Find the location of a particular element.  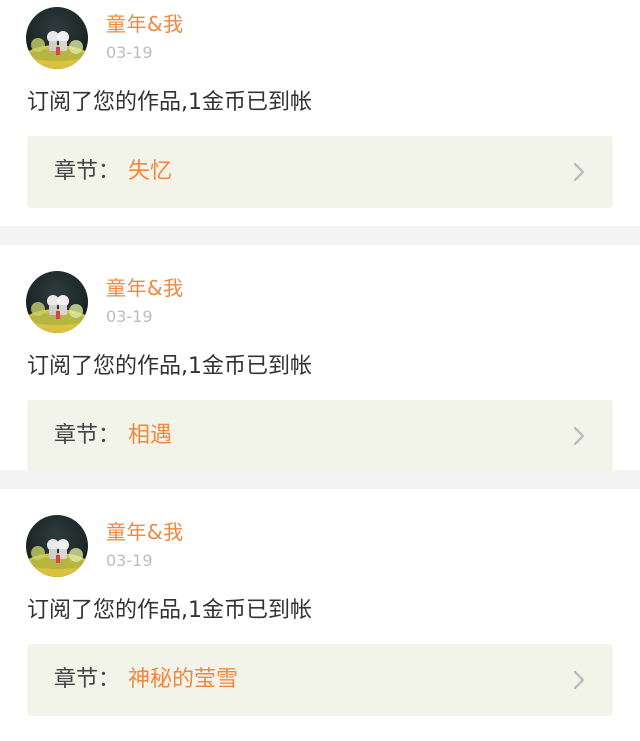

chapter-title: 神秘的莹雪 is located at coordinates (183, 679).